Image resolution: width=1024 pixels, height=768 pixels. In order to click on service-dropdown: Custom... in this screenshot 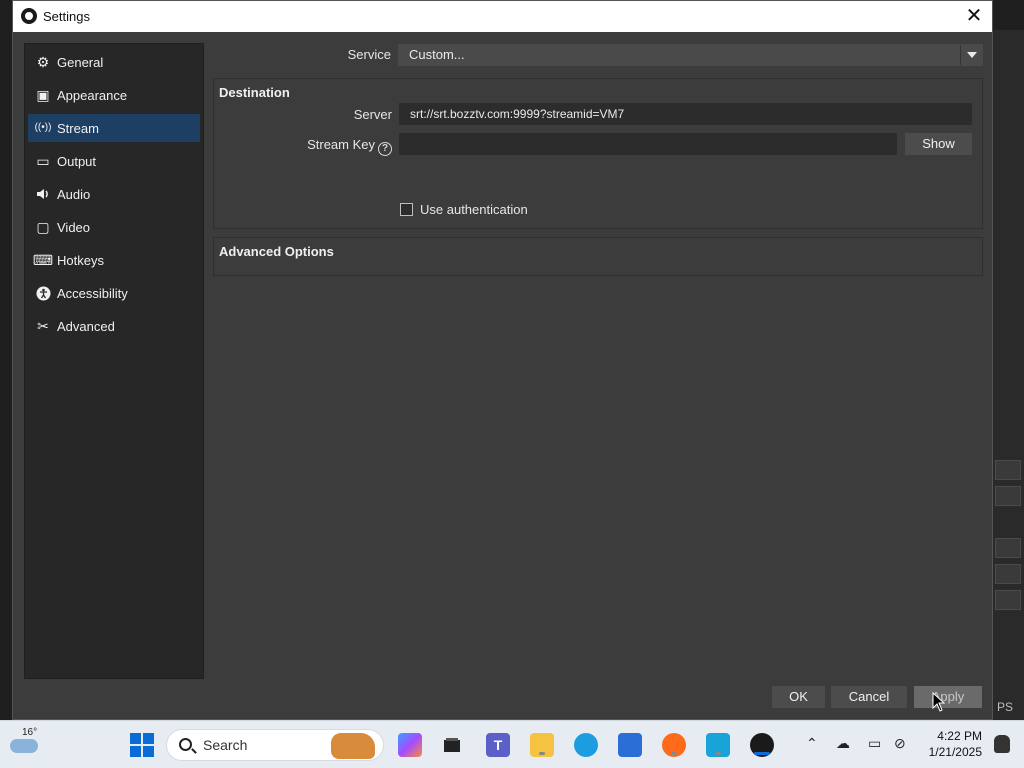, I will do `click(690, 55)`.